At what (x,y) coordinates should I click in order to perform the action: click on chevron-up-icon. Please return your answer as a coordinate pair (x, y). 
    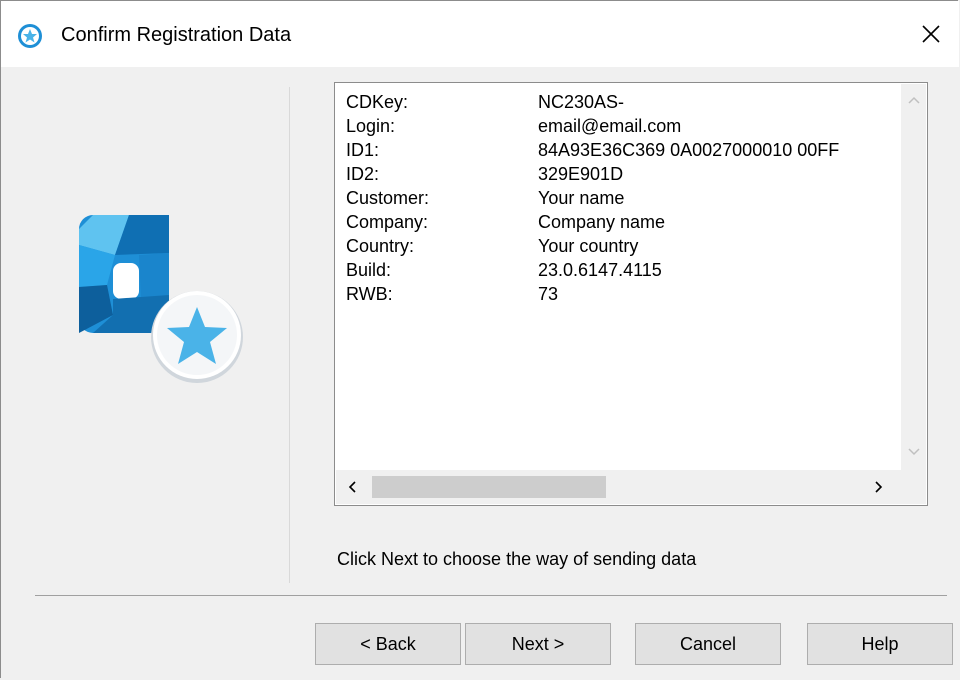
    Looking at the image, I should click on (913, 100).